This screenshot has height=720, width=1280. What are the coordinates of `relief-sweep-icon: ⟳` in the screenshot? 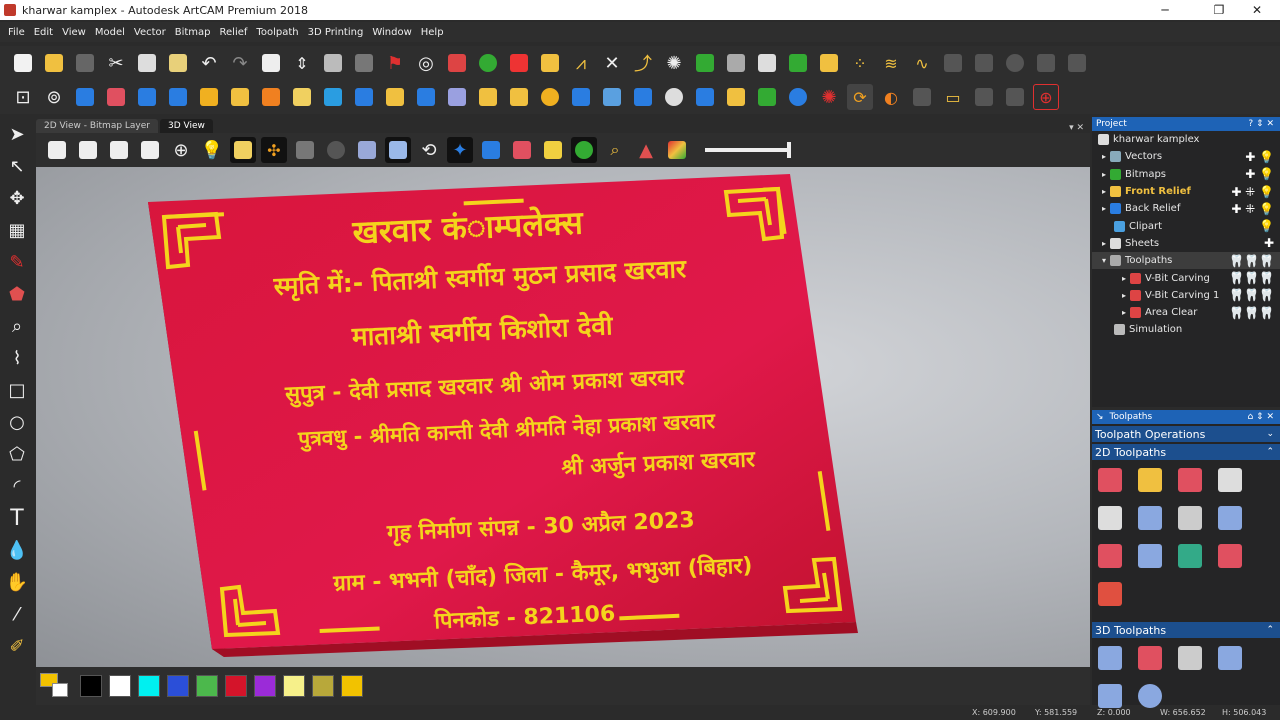 It's located at (860, 97).